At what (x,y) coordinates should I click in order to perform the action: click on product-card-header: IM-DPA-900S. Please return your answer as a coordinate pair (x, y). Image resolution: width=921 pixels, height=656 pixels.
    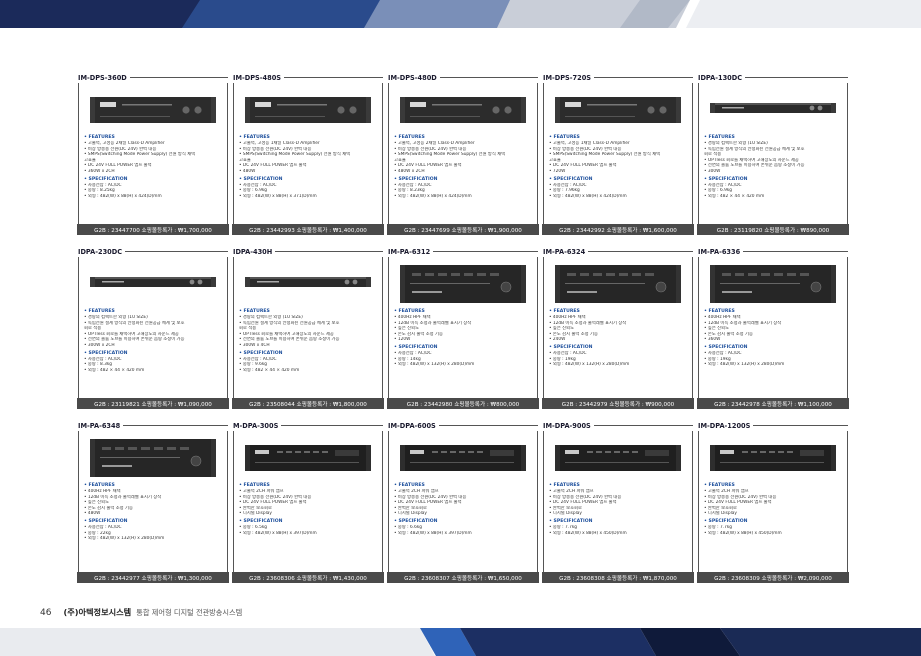
    Looking at the image, I should click on (618, 425).